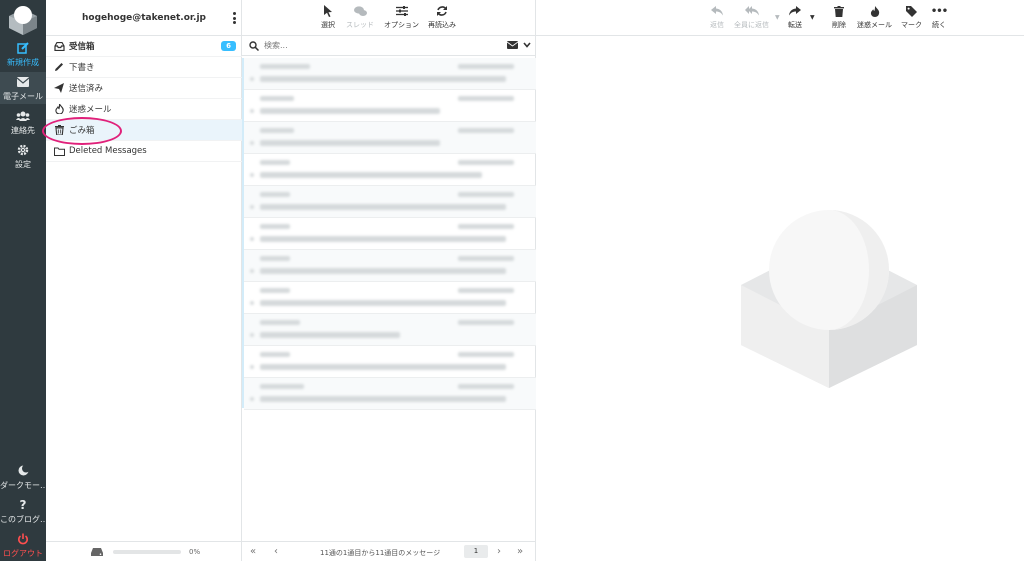 The width and height of the screenshot is (1024, 561). I want to click on folder-spam-label: 迷惑メール, so click(90, 110).